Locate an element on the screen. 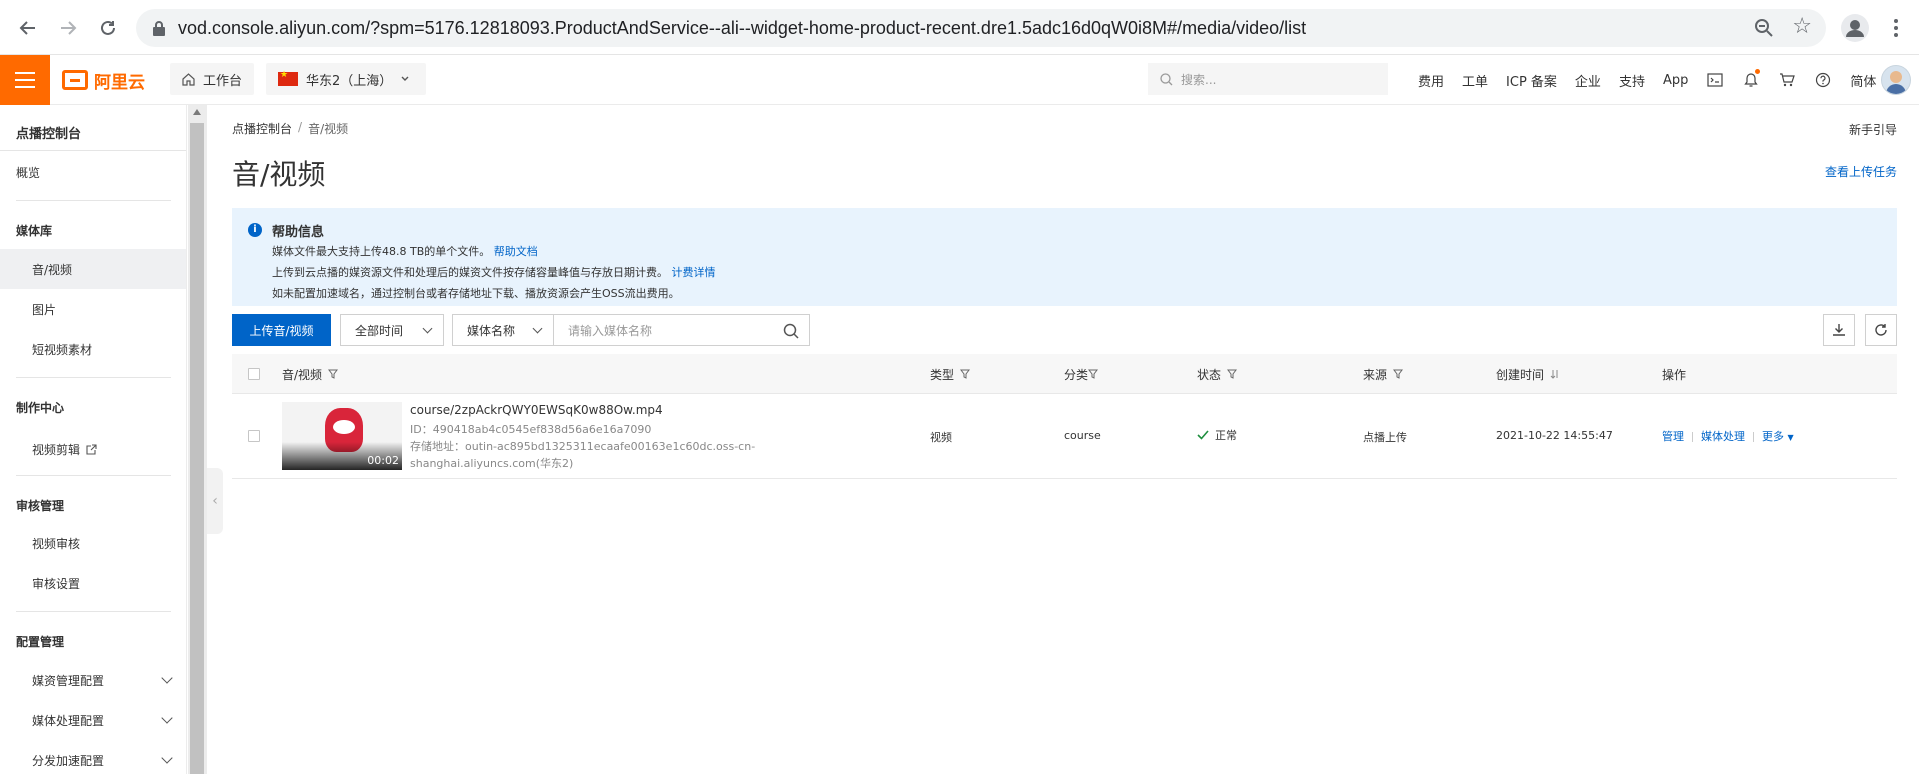 Image resolution: width=1919 pixels, height=774 pixels. sidebar-item-label: 视频剪辑 is located at coordinates (56, 449).